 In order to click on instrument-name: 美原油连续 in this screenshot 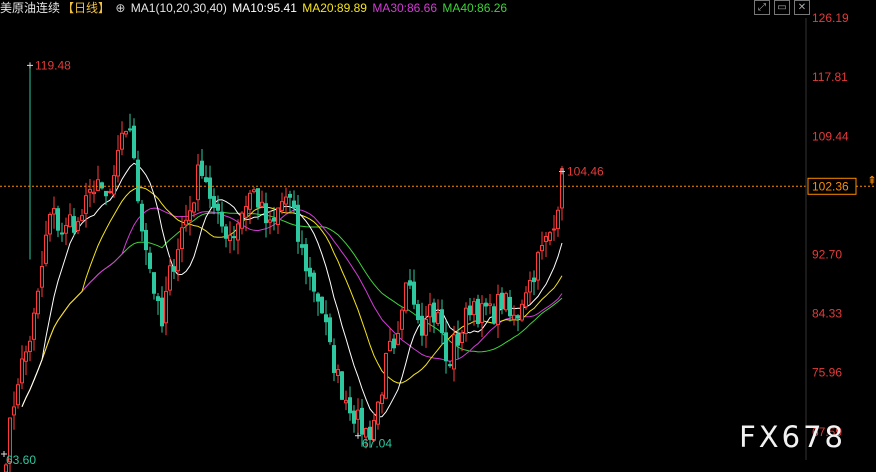, I will do `click(30, 8)`.